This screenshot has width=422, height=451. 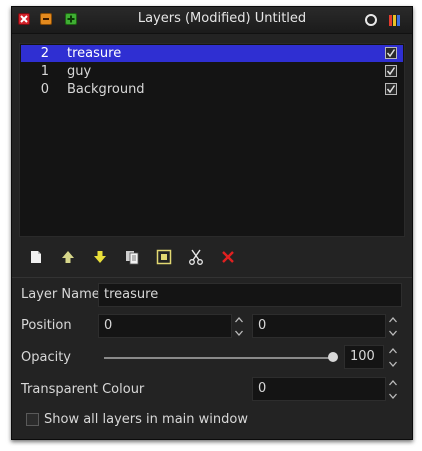 I want to click on layer-name: guy, so click(x=79, y=71).